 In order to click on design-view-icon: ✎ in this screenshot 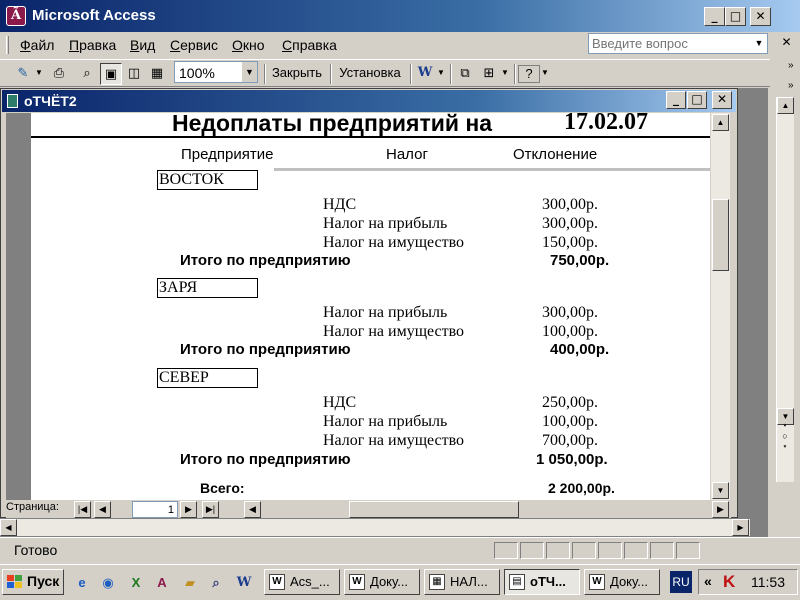, I will do `click(23, 74)`.